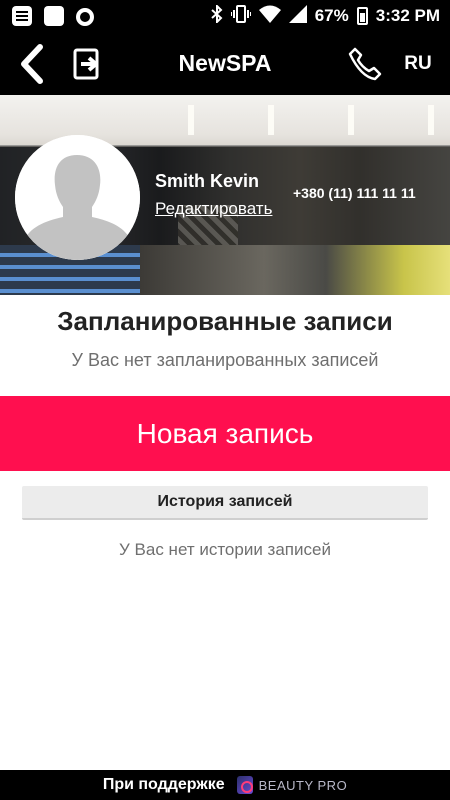  I want to click on back-arrow-icon, so click(32, 63).